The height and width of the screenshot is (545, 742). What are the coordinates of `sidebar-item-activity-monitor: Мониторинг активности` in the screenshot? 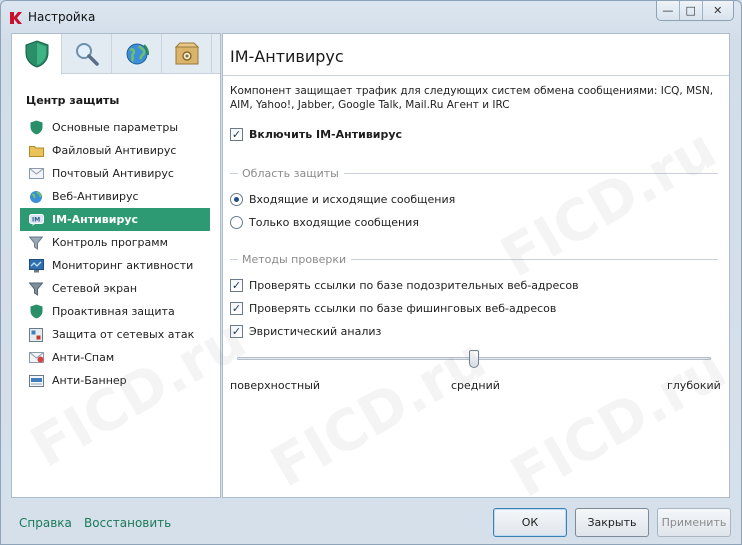 It's located at (115, 265).